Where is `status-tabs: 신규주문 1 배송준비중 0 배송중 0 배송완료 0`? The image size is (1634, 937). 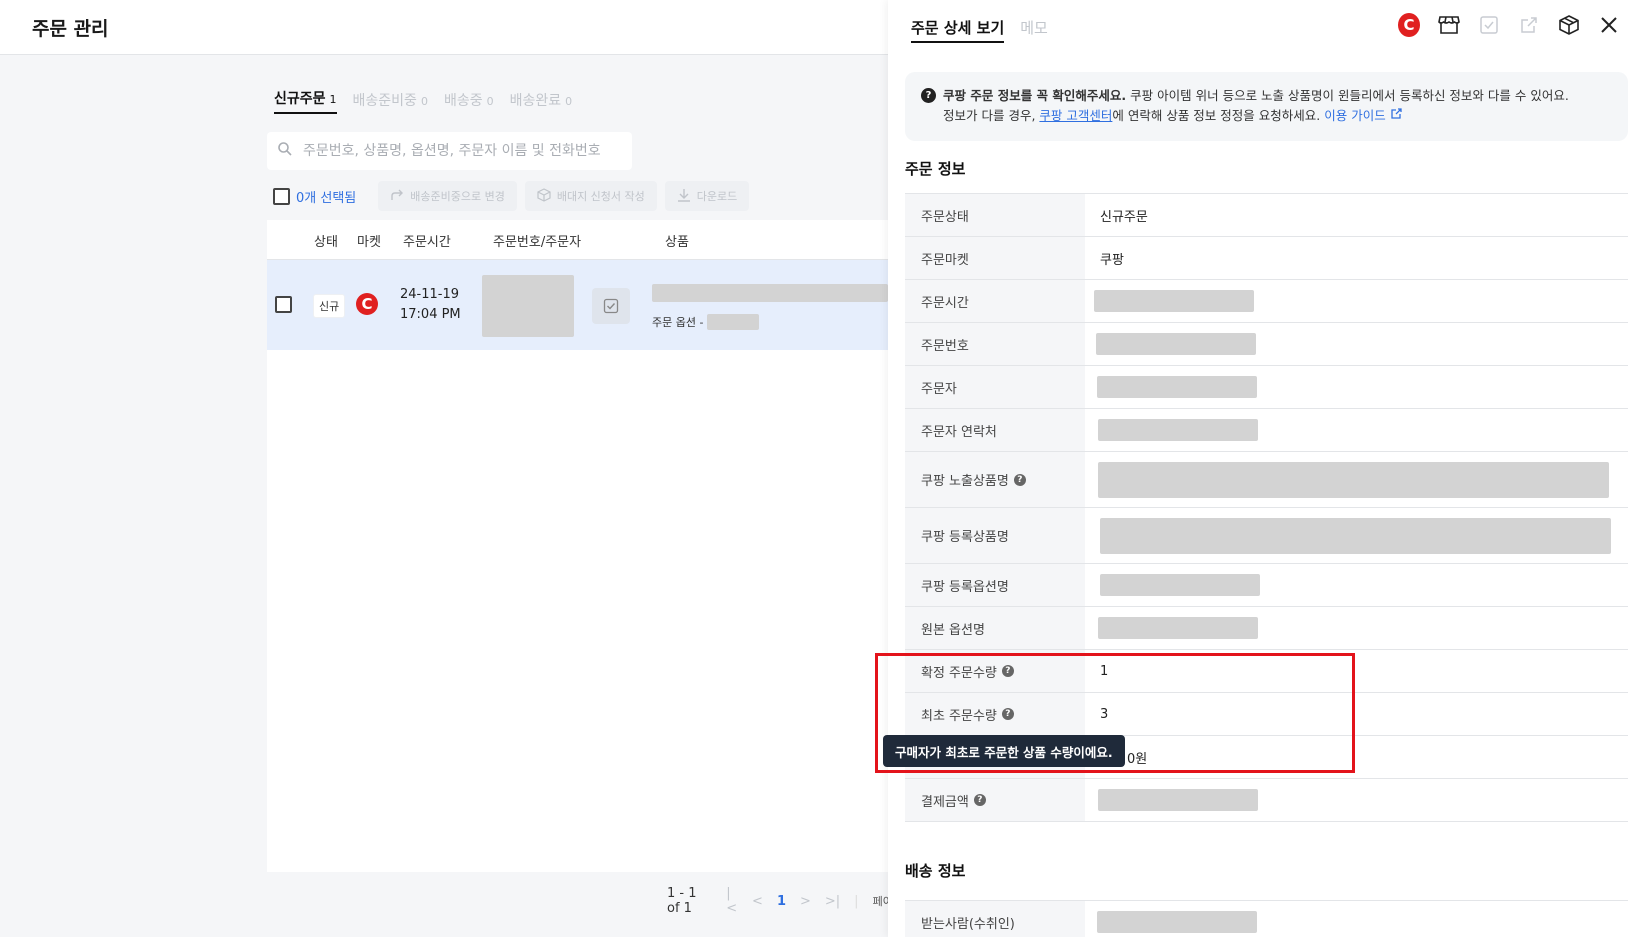
status-tabs: 신규주문 1 배송준비중 0 배송중 0 배송완료 0 is located at coordinates (423, 101).